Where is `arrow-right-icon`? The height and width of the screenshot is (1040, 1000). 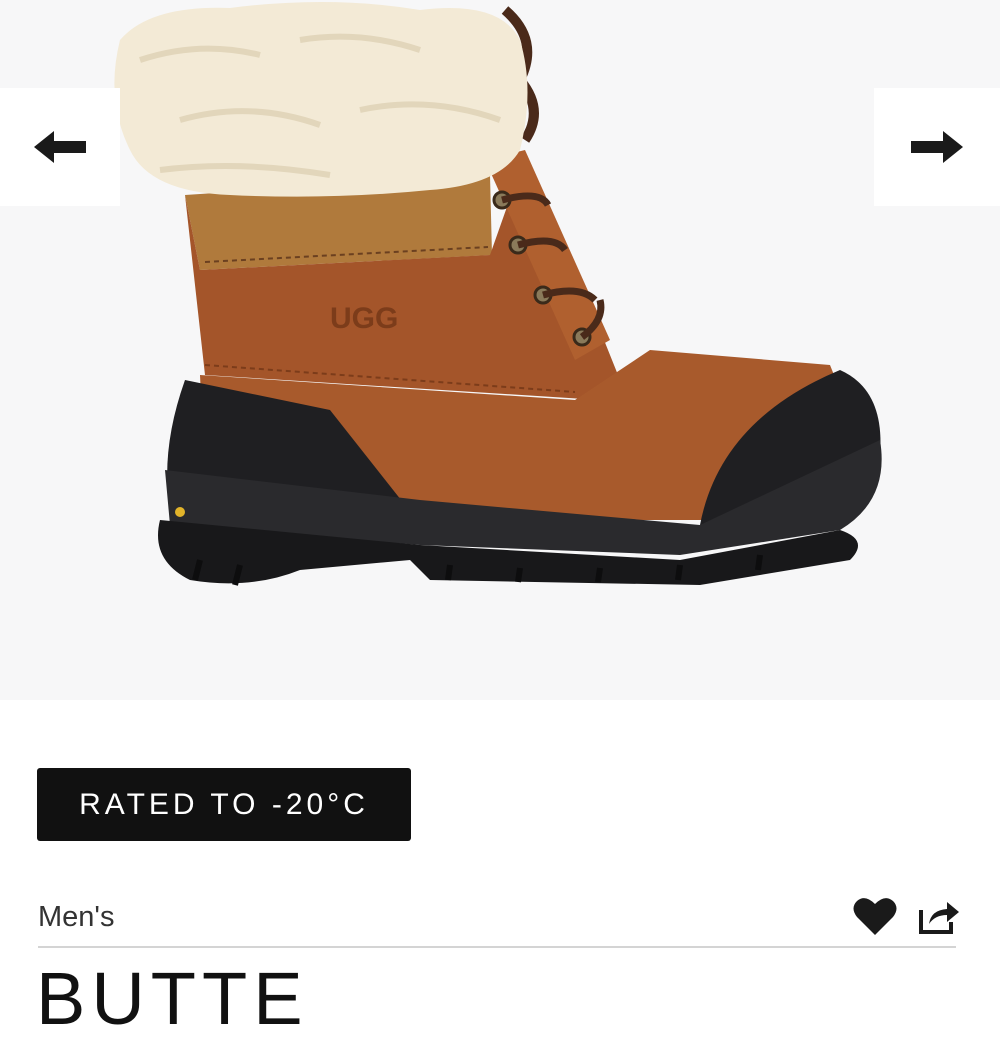 arrow-right-icon is located at coordinates (937, 147).